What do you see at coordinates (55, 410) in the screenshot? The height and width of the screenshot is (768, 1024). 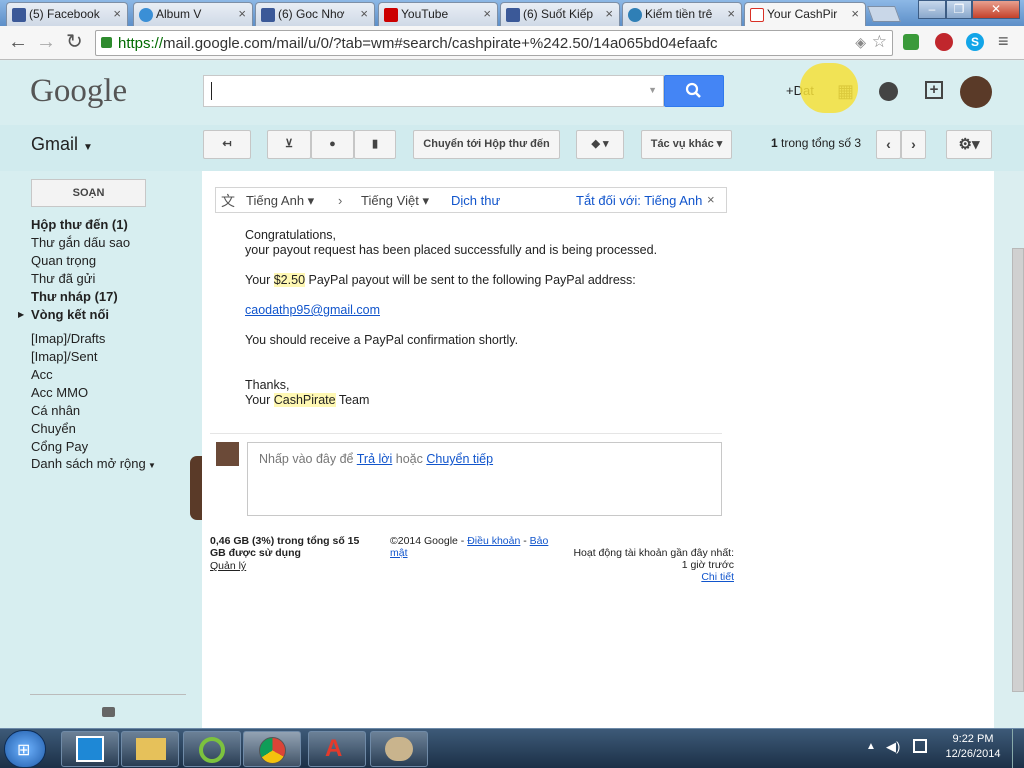 I see `sidebar-item-label: Cá nhân` at bounding box center [55, 410].